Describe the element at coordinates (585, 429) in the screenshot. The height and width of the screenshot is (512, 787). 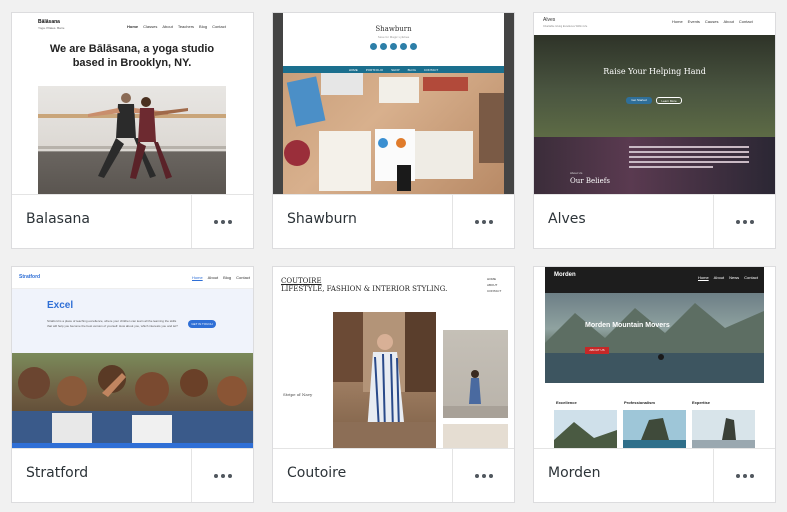
I see `coastal-cliff-image` at that location.